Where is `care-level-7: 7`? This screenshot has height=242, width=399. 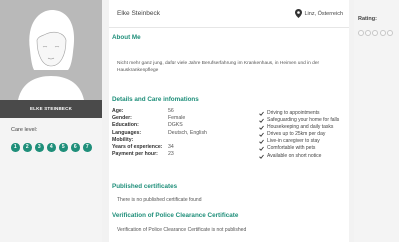
care-level-7: 7 is located at coordinates (87, 147).